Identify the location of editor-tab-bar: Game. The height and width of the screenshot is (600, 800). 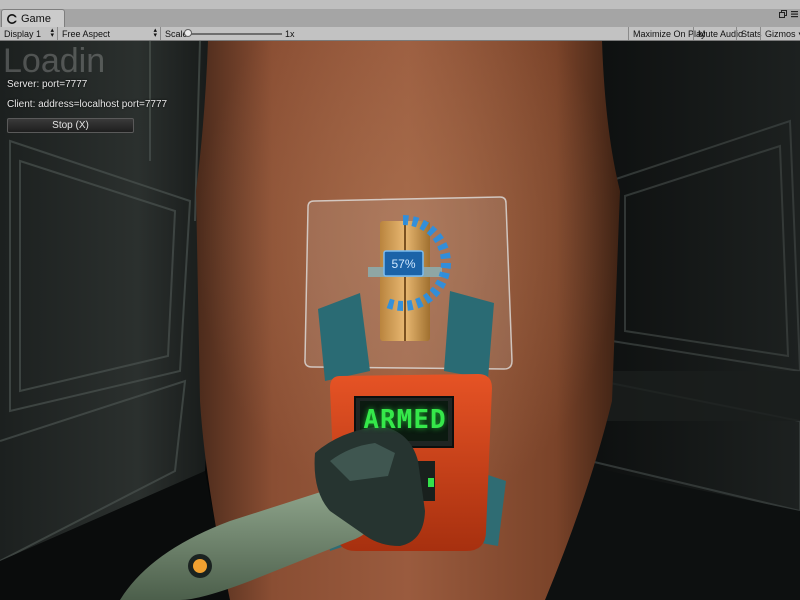
(400, 14).